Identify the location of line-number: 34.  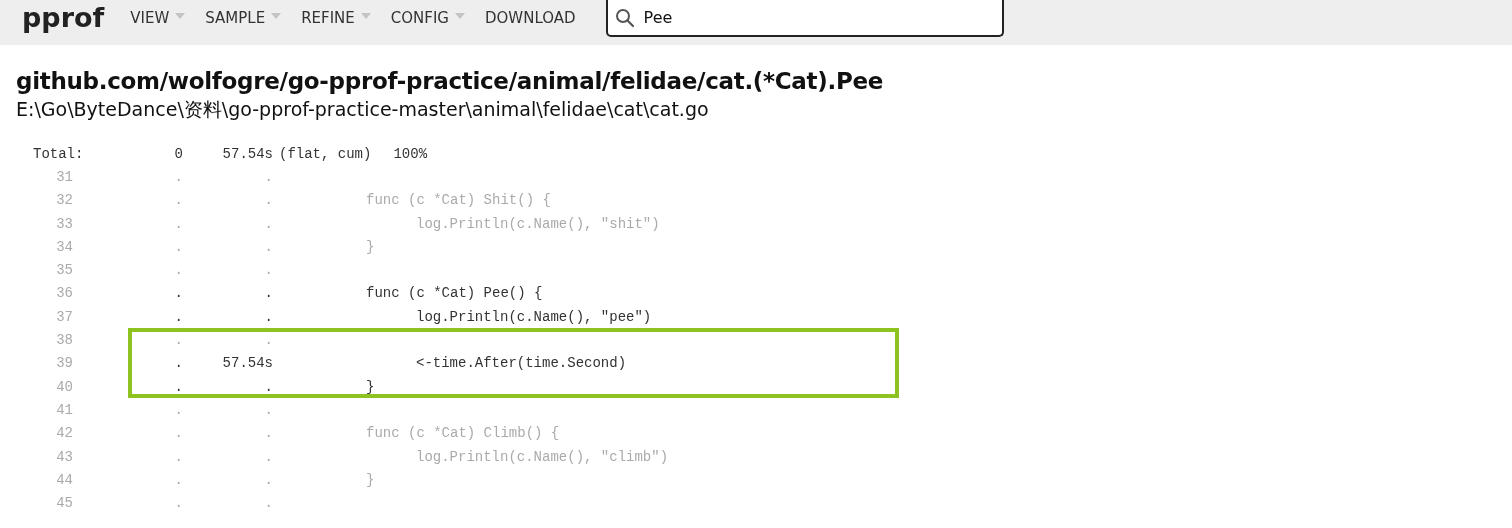
(64, 246).